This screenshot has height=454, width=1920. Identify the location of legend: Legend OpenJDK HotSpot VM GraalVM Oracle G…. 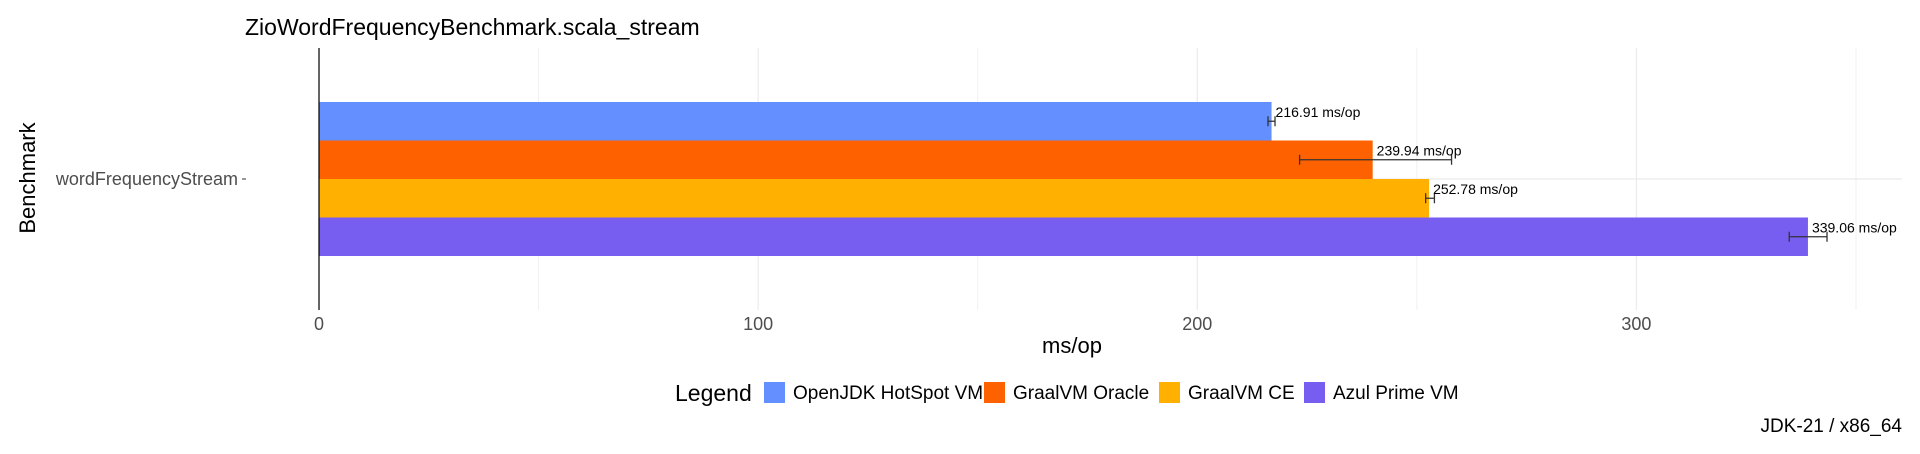
(1067, 393).